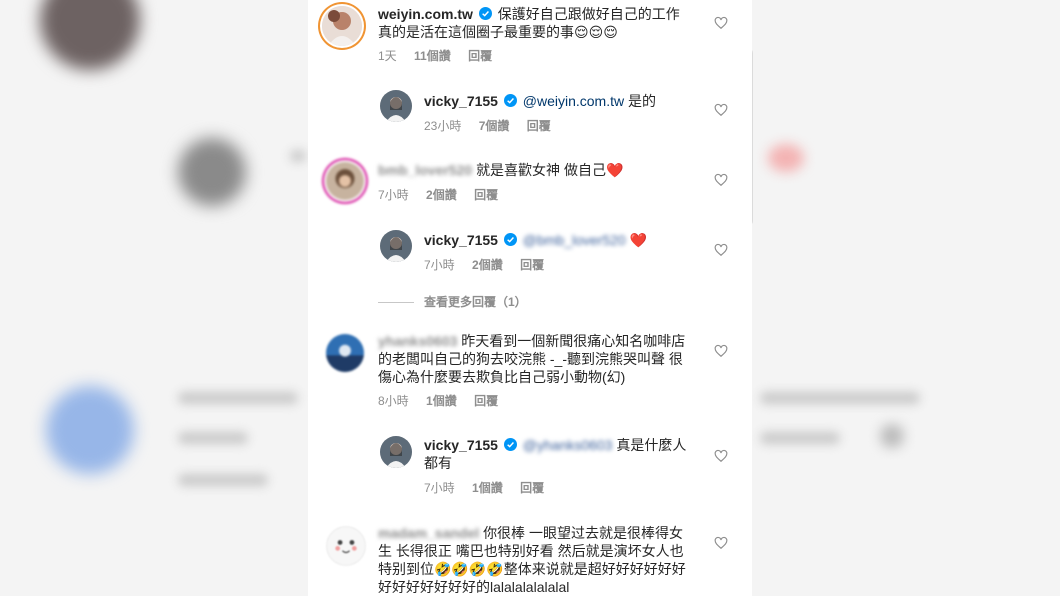 This screenshot has width=1060, height=596. I want to click on timestamp: 23小時, so click(443, 126).